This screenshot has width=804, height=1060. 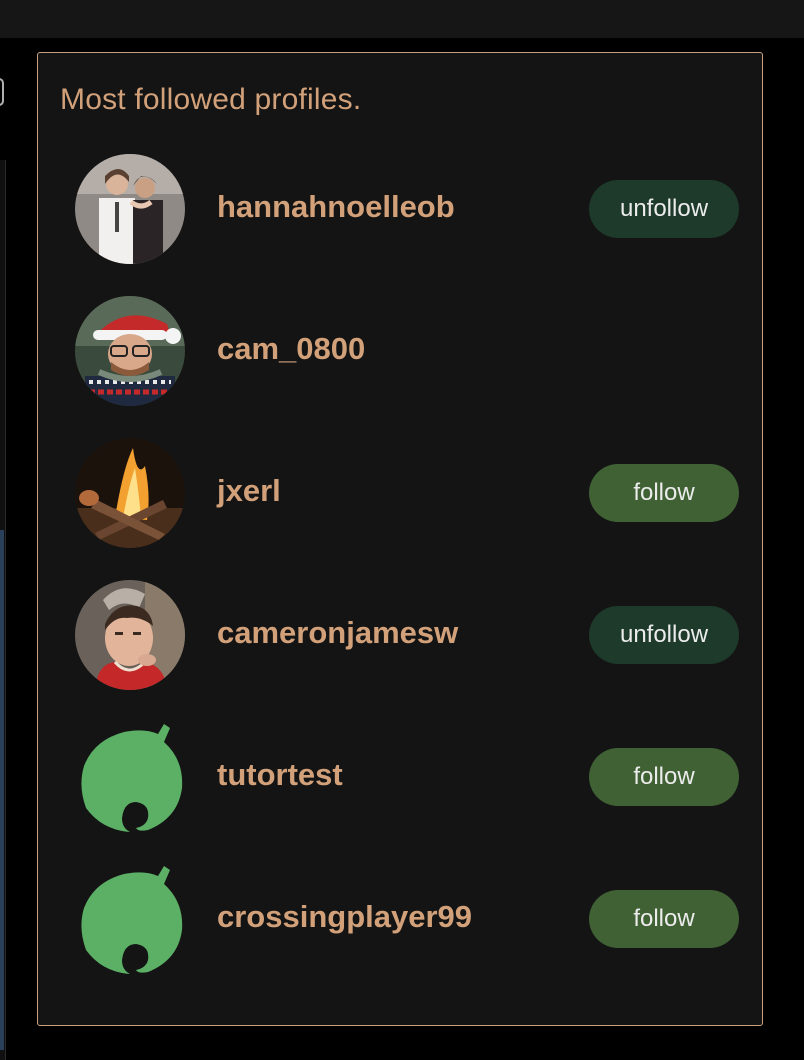 I want to click on left-edge-panel, so click(x=3, y=610).